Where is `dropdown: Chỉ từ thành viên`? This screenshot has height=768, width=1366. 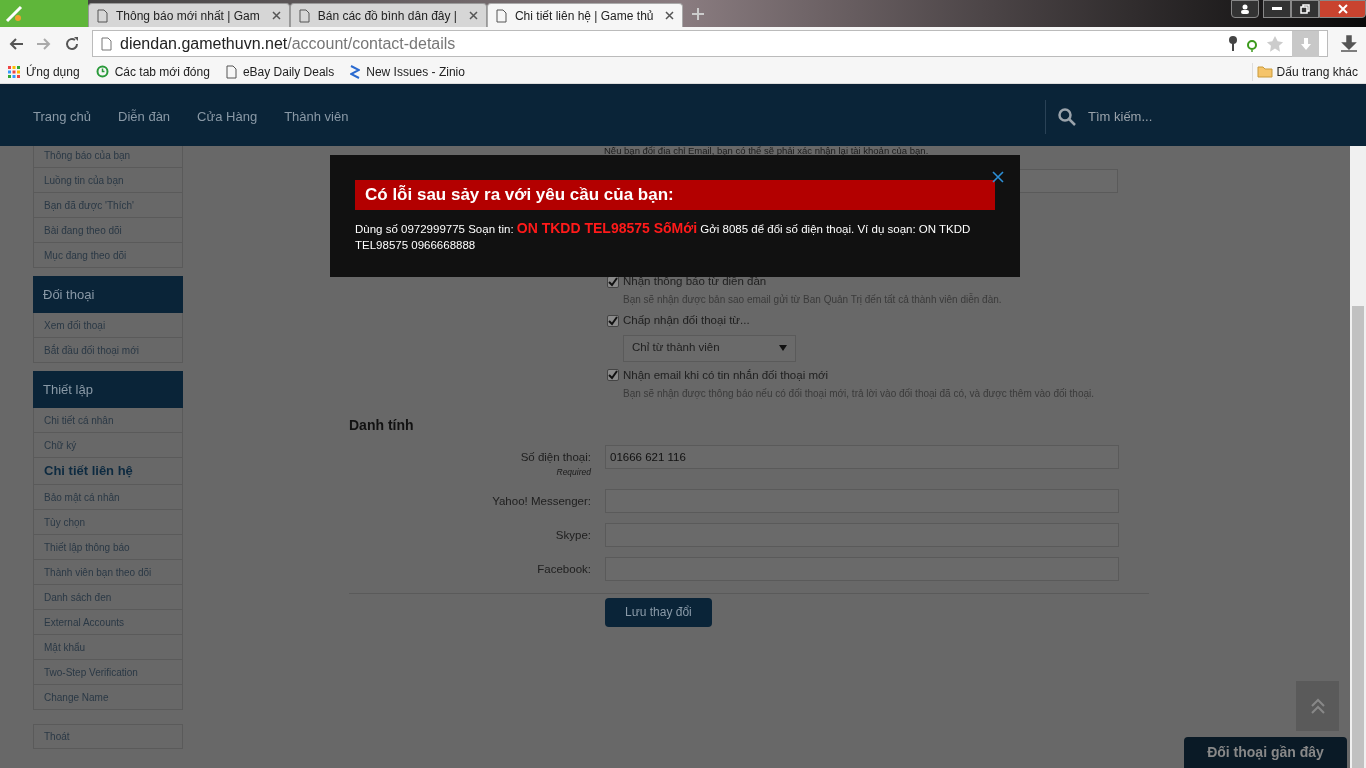 dropdown: Chỉ từ thành viên is located at coordinates (709, 348).